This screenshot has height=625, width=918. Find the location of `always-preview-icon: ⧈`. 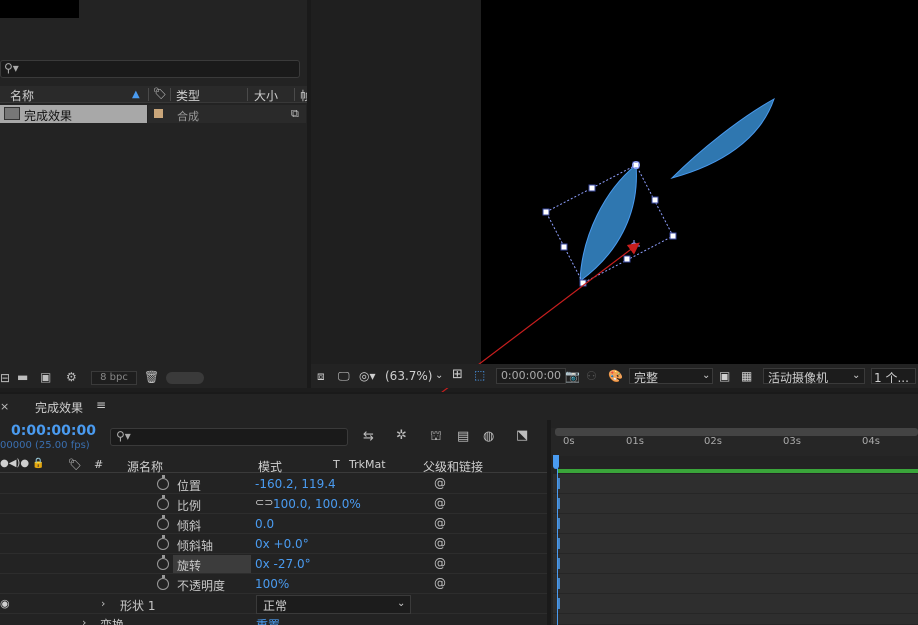

always-preview-icon: ⧈ is located at coordinates (321, 376).